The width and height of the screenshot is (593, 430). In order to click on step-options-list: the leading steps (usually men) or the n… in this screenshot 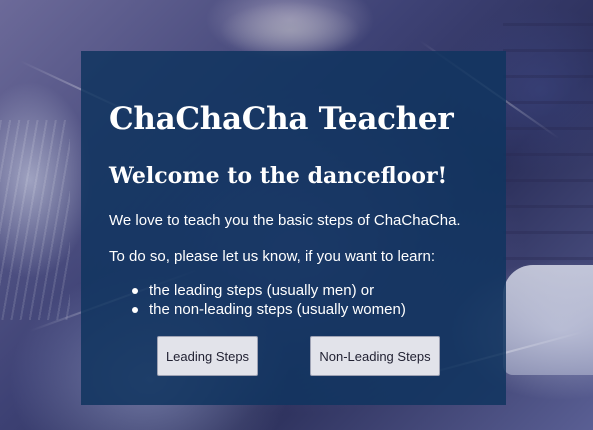, I will do `click(267, 300)`.